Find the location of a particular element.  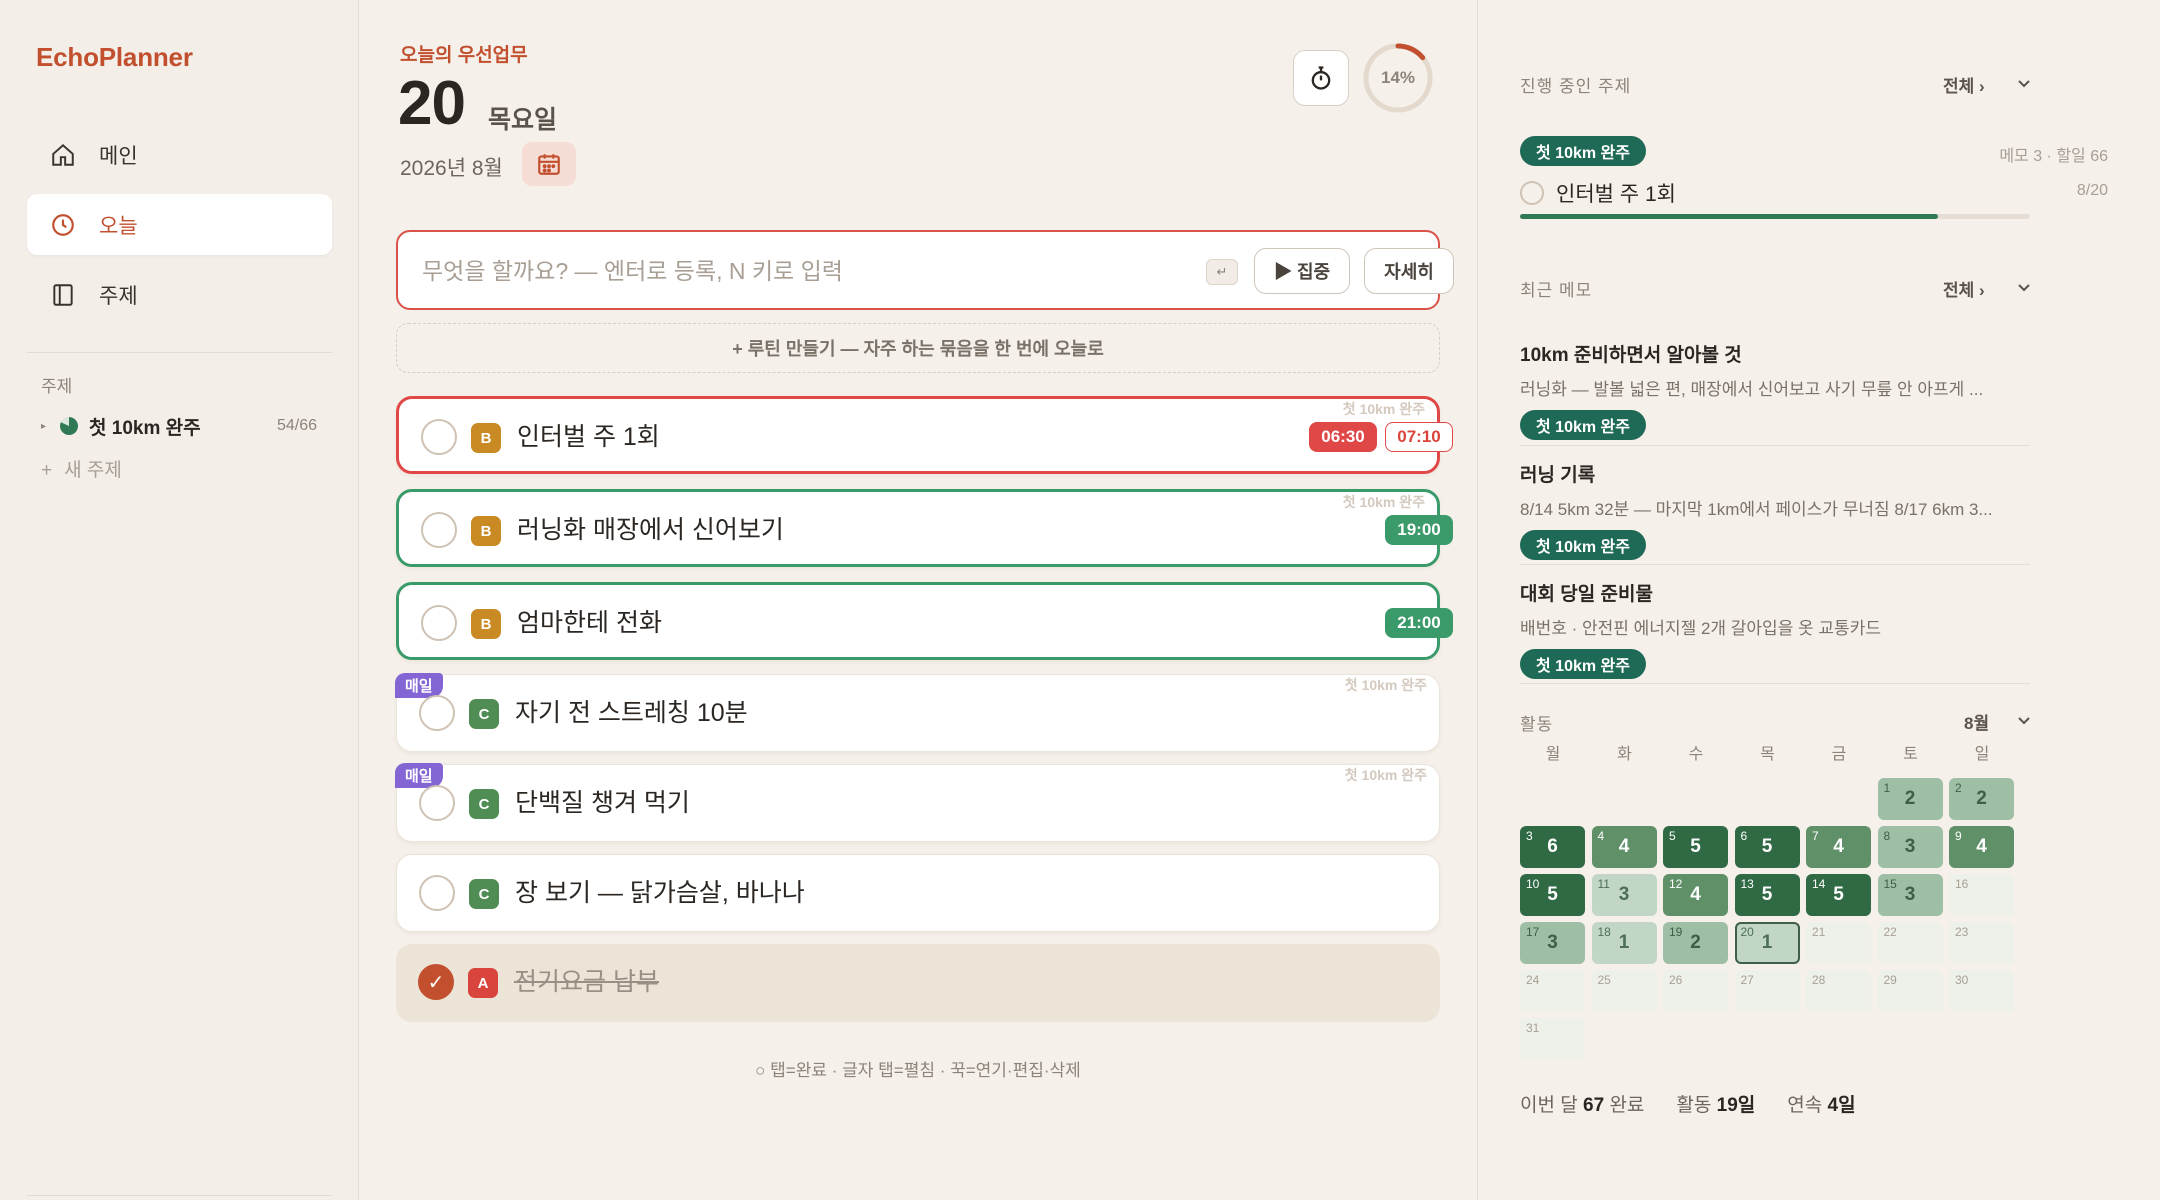

task-row: B 엄마한테 전화 21:00 is located at coordinates (924, 621).